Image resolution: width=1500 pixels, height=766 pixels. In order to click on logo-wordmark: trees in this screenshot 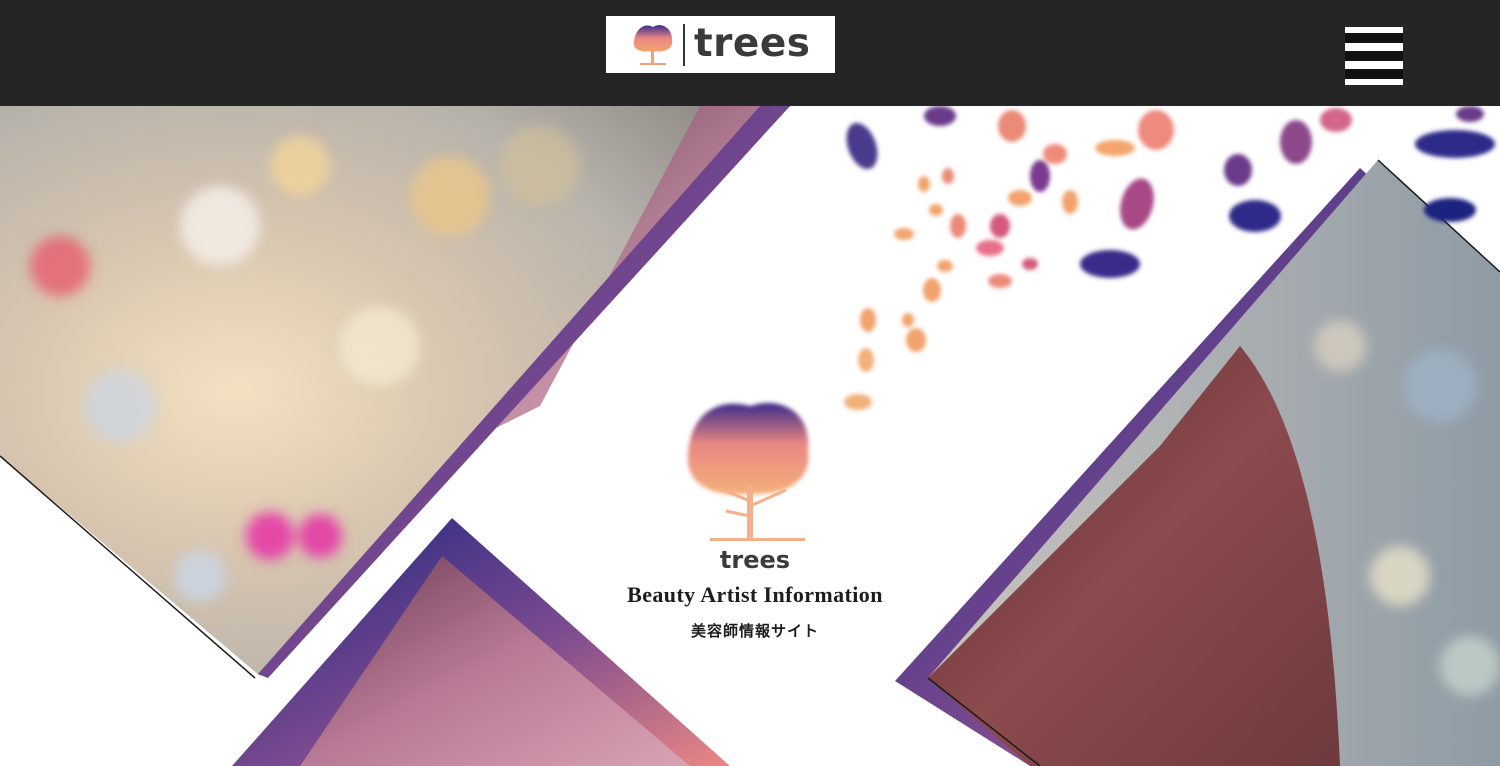, I will do `click(752, 43)`.